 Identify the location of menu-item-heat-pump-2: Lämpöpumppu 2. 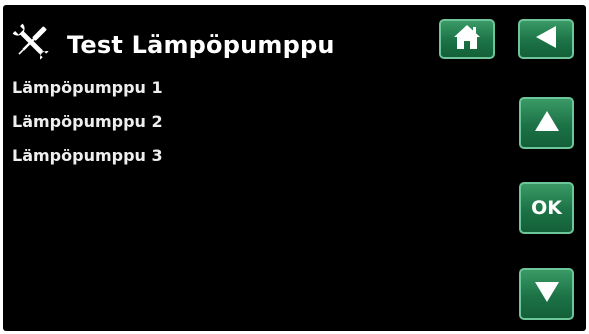
(87, 130).